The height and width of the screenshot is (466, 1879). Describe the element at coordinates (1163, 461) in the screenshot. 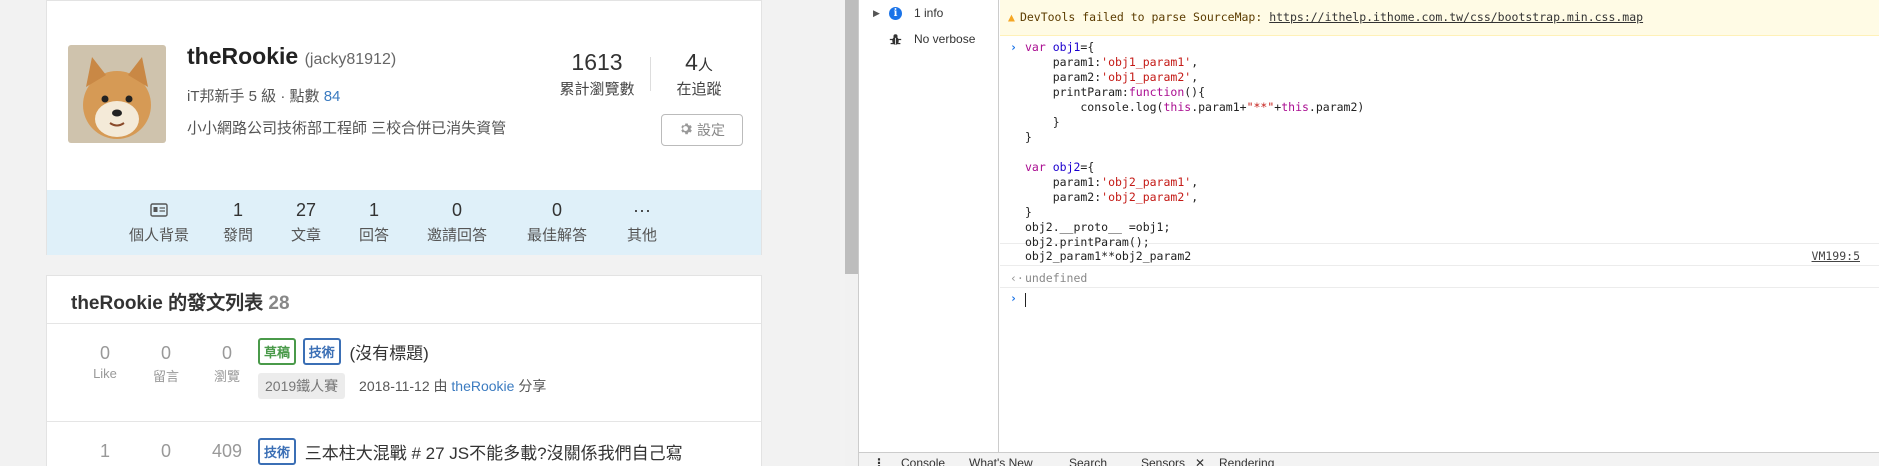

I see `tab-sensors: Sensors` at that location.